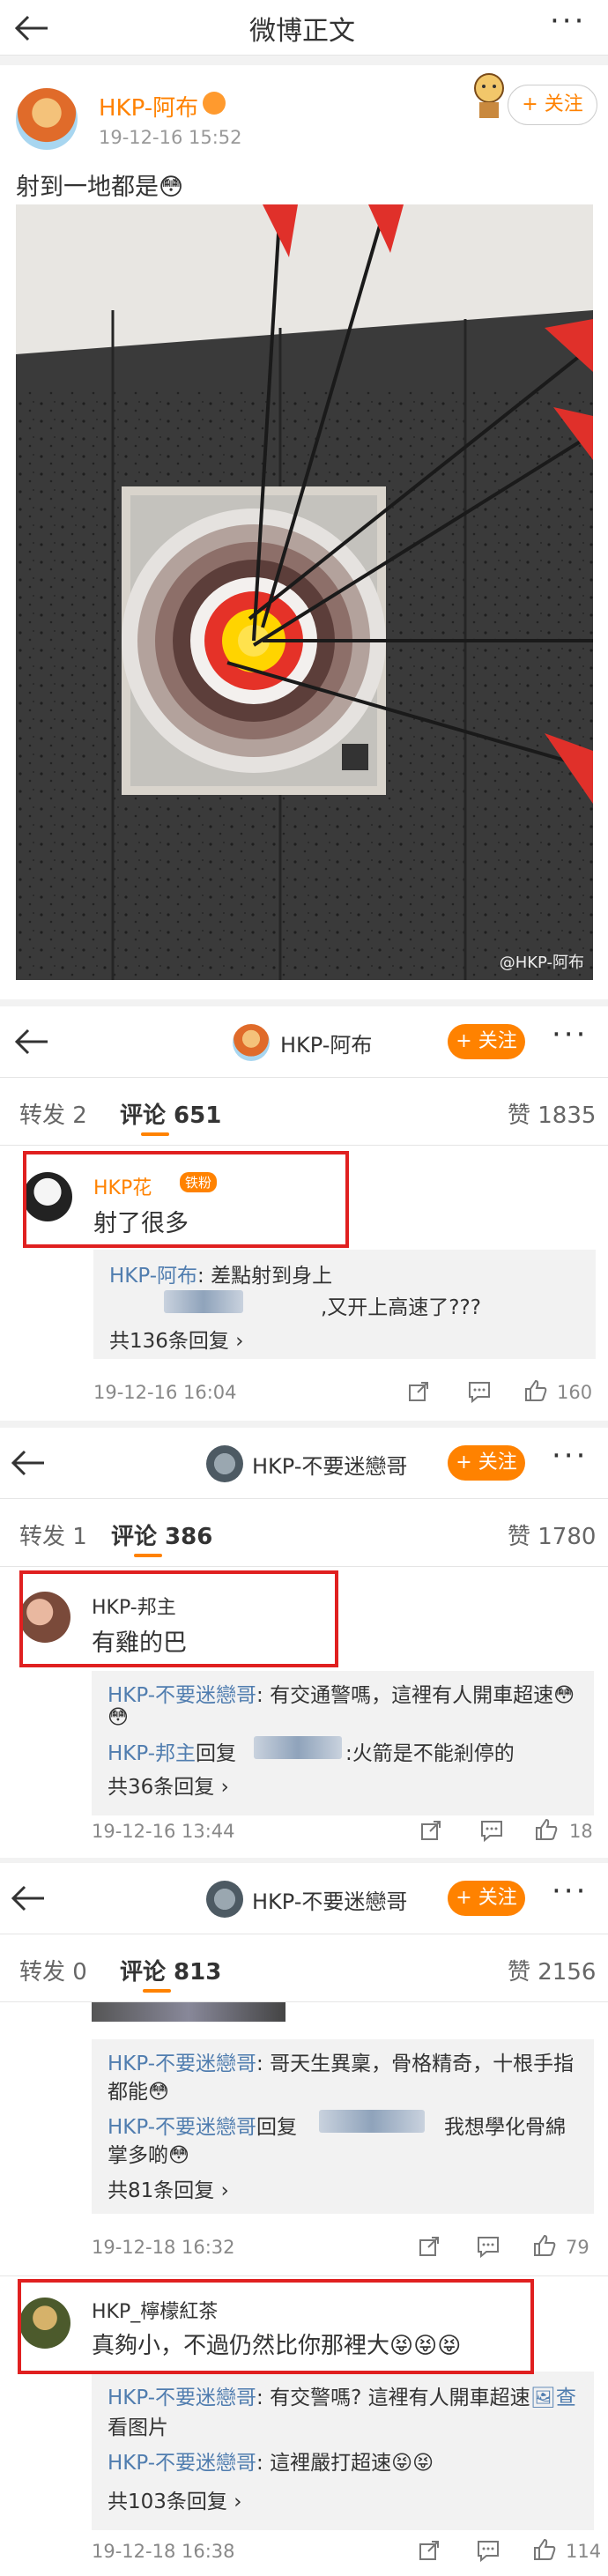 The width and height of the screenshot is (608, 2576). What do you see at coordinates (304, 27) in the screenshot?
I see `top-header: 微博正文 ···` at bounding box center [304, 27].